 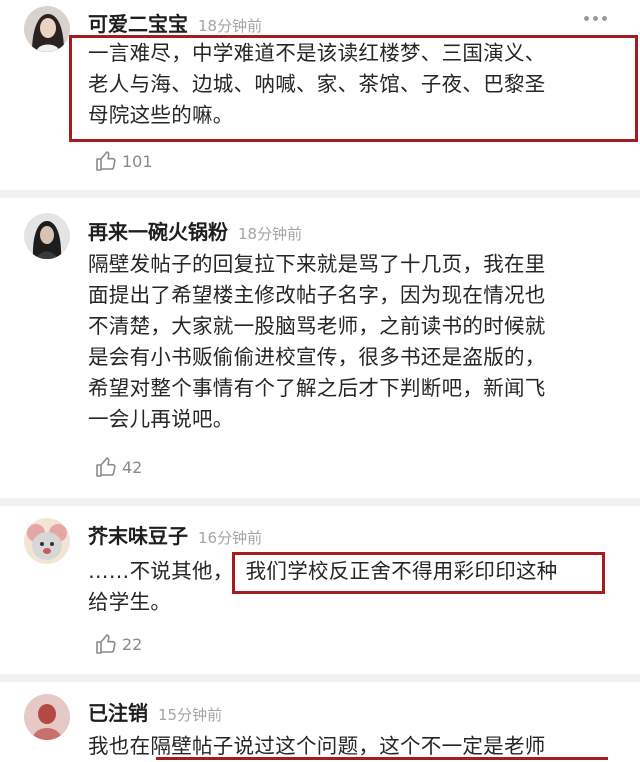 I want to click on username: 可爱二宝宝 18分钟前, so click(x=175, y=22).